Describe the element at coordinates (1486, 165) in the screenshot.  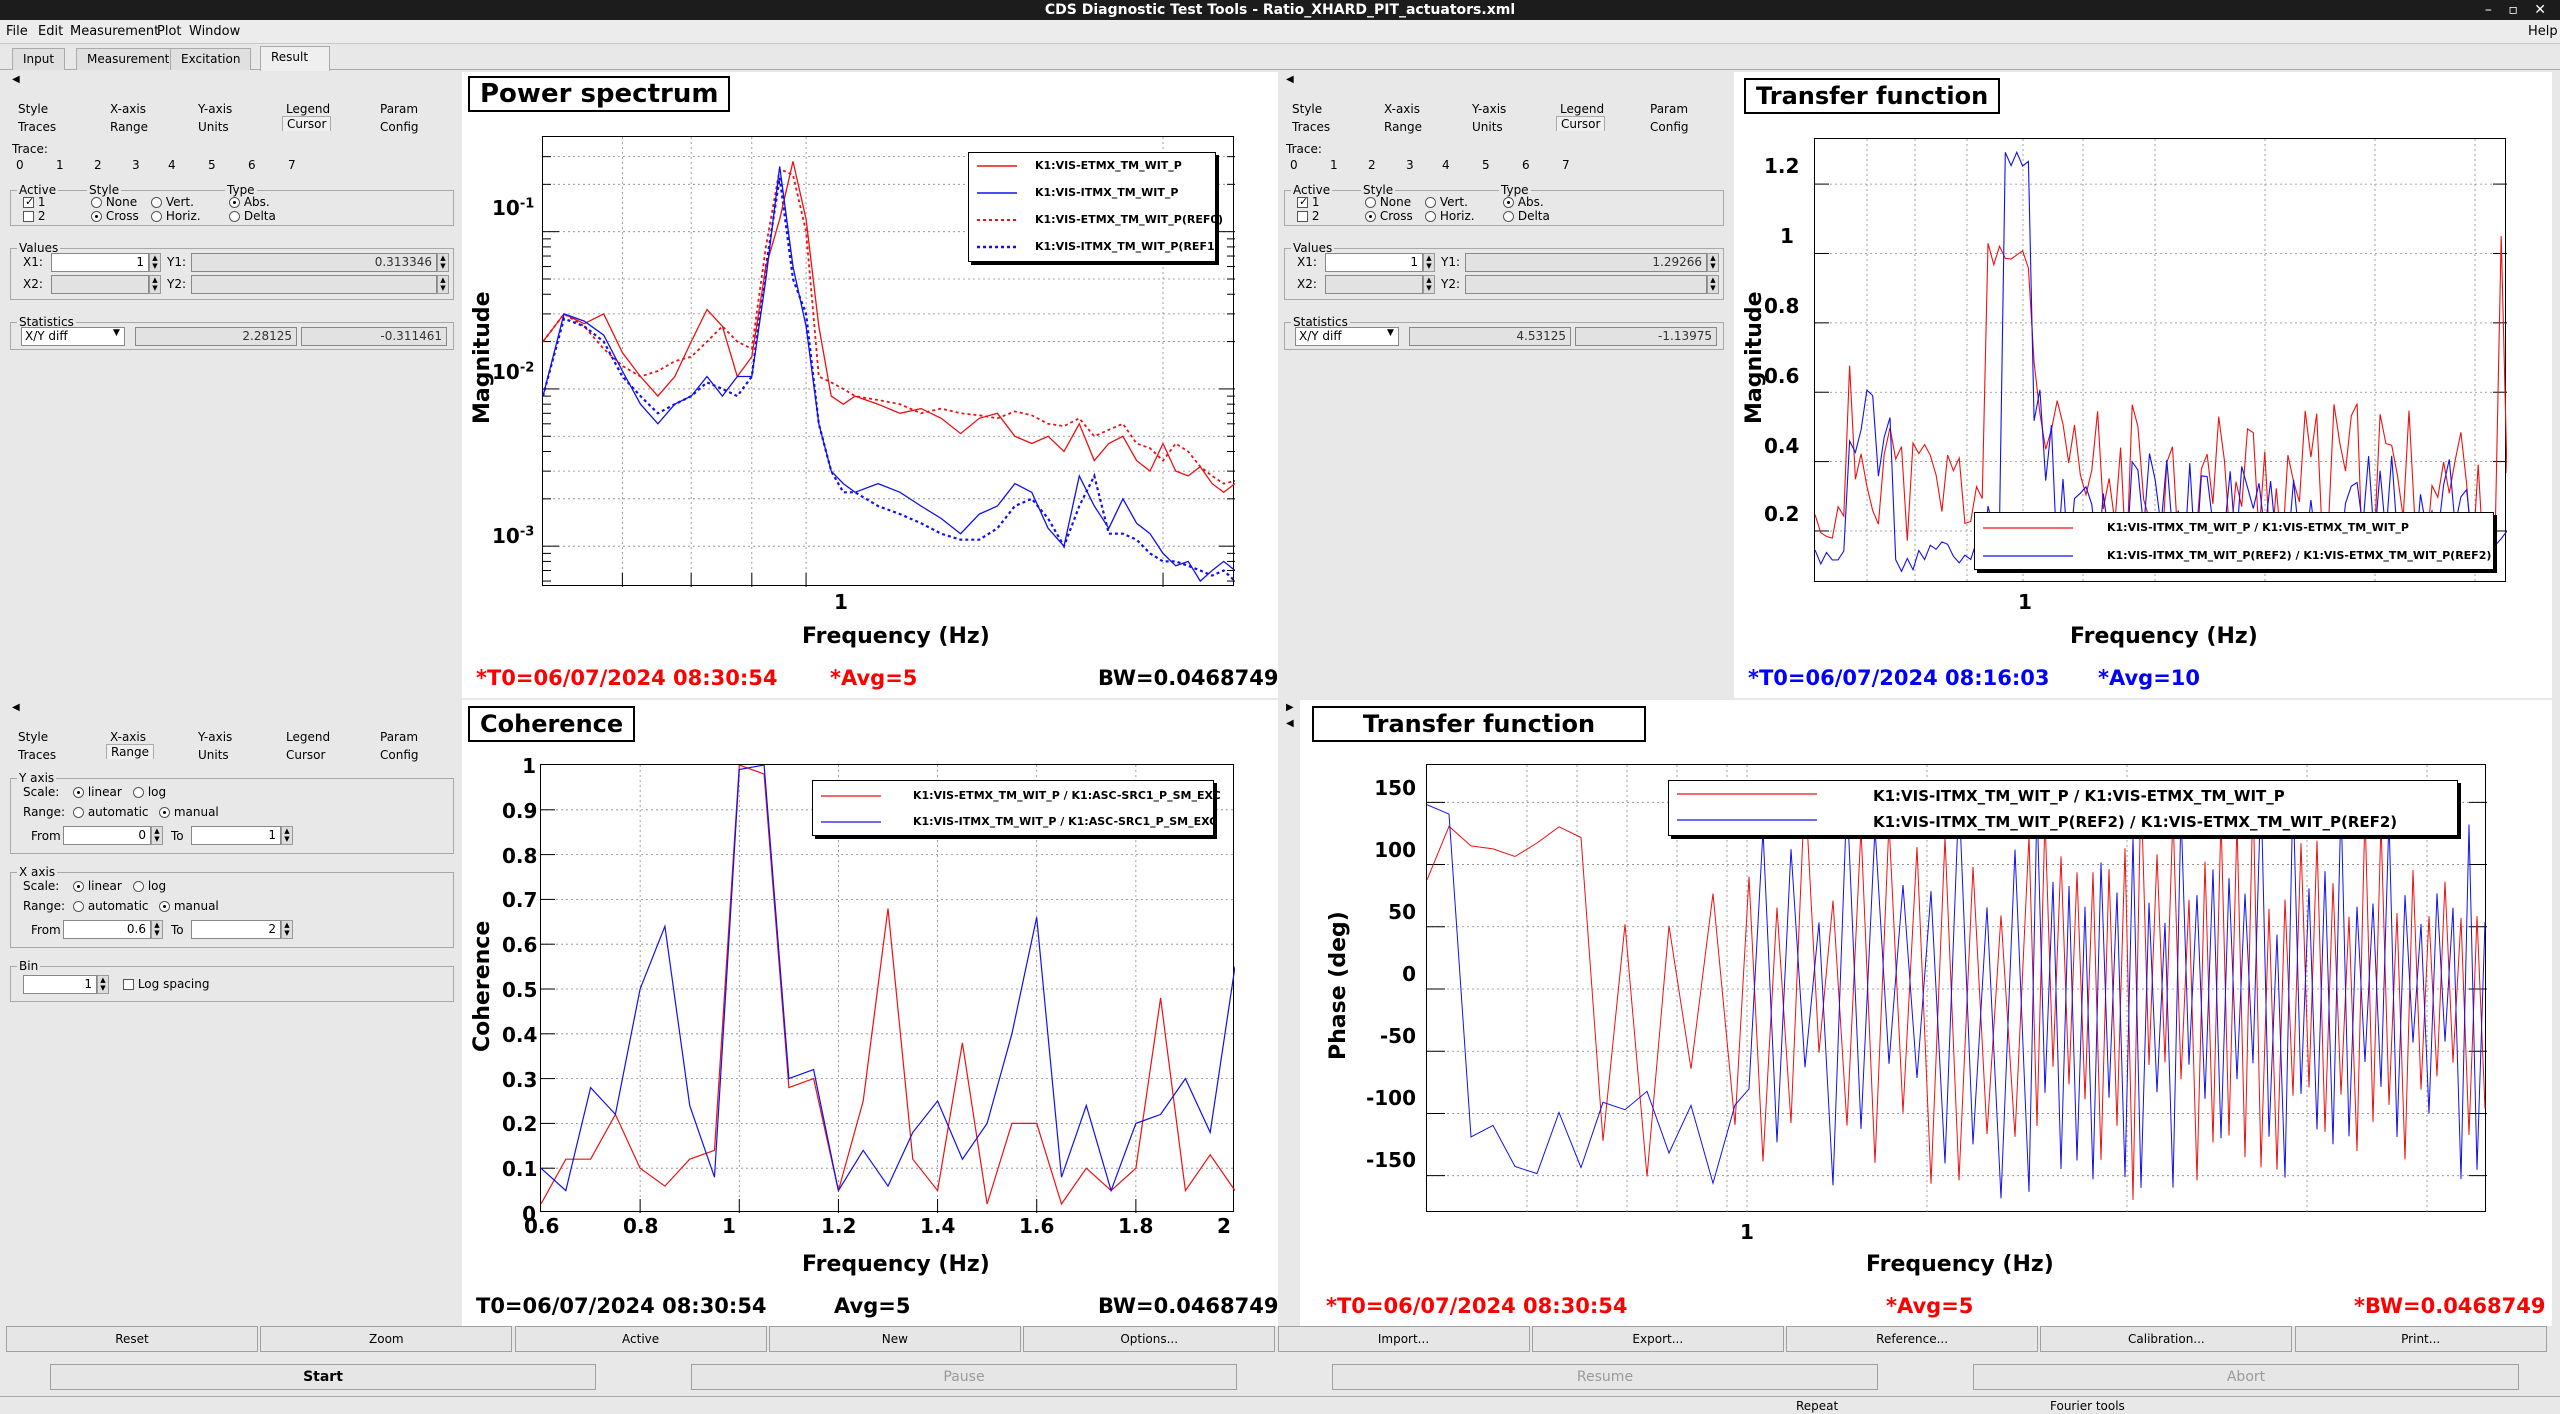
I see `trace-tab: 5` at that location.